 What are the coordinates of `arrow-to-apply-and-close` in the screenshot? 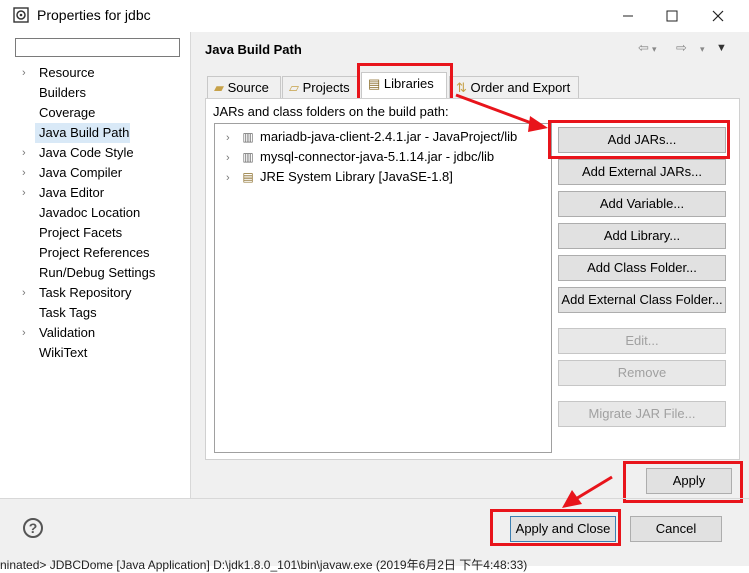 It's located at (587, 491).